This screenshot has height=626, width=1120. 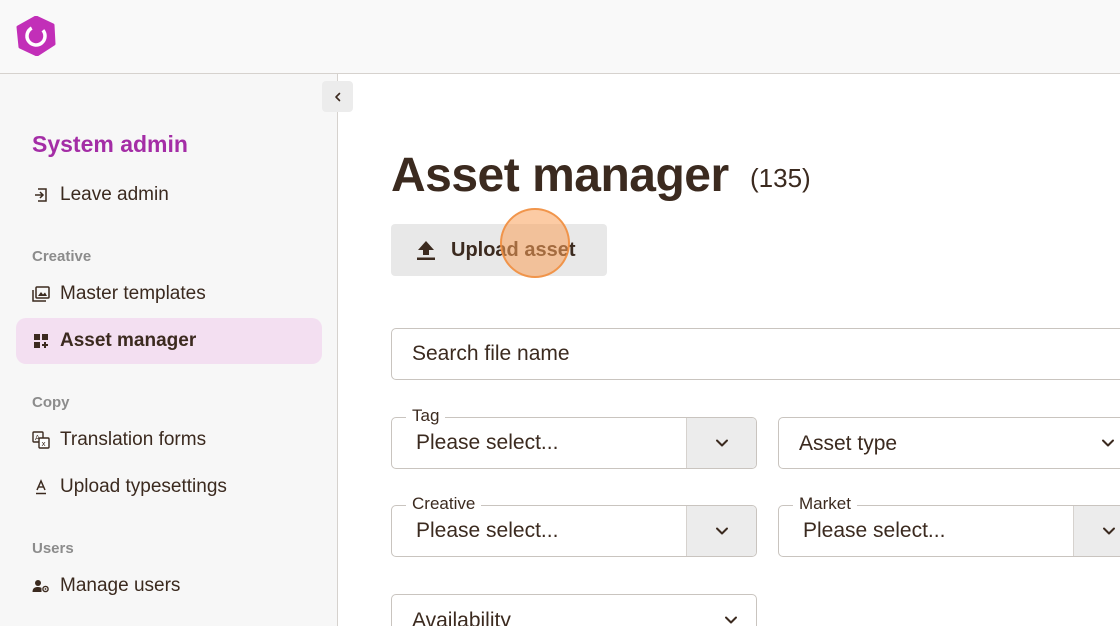 What do you see at coordinates (41, 487) in the screenshot?
I see `text-format-icon` at bounding box center [41, 487].